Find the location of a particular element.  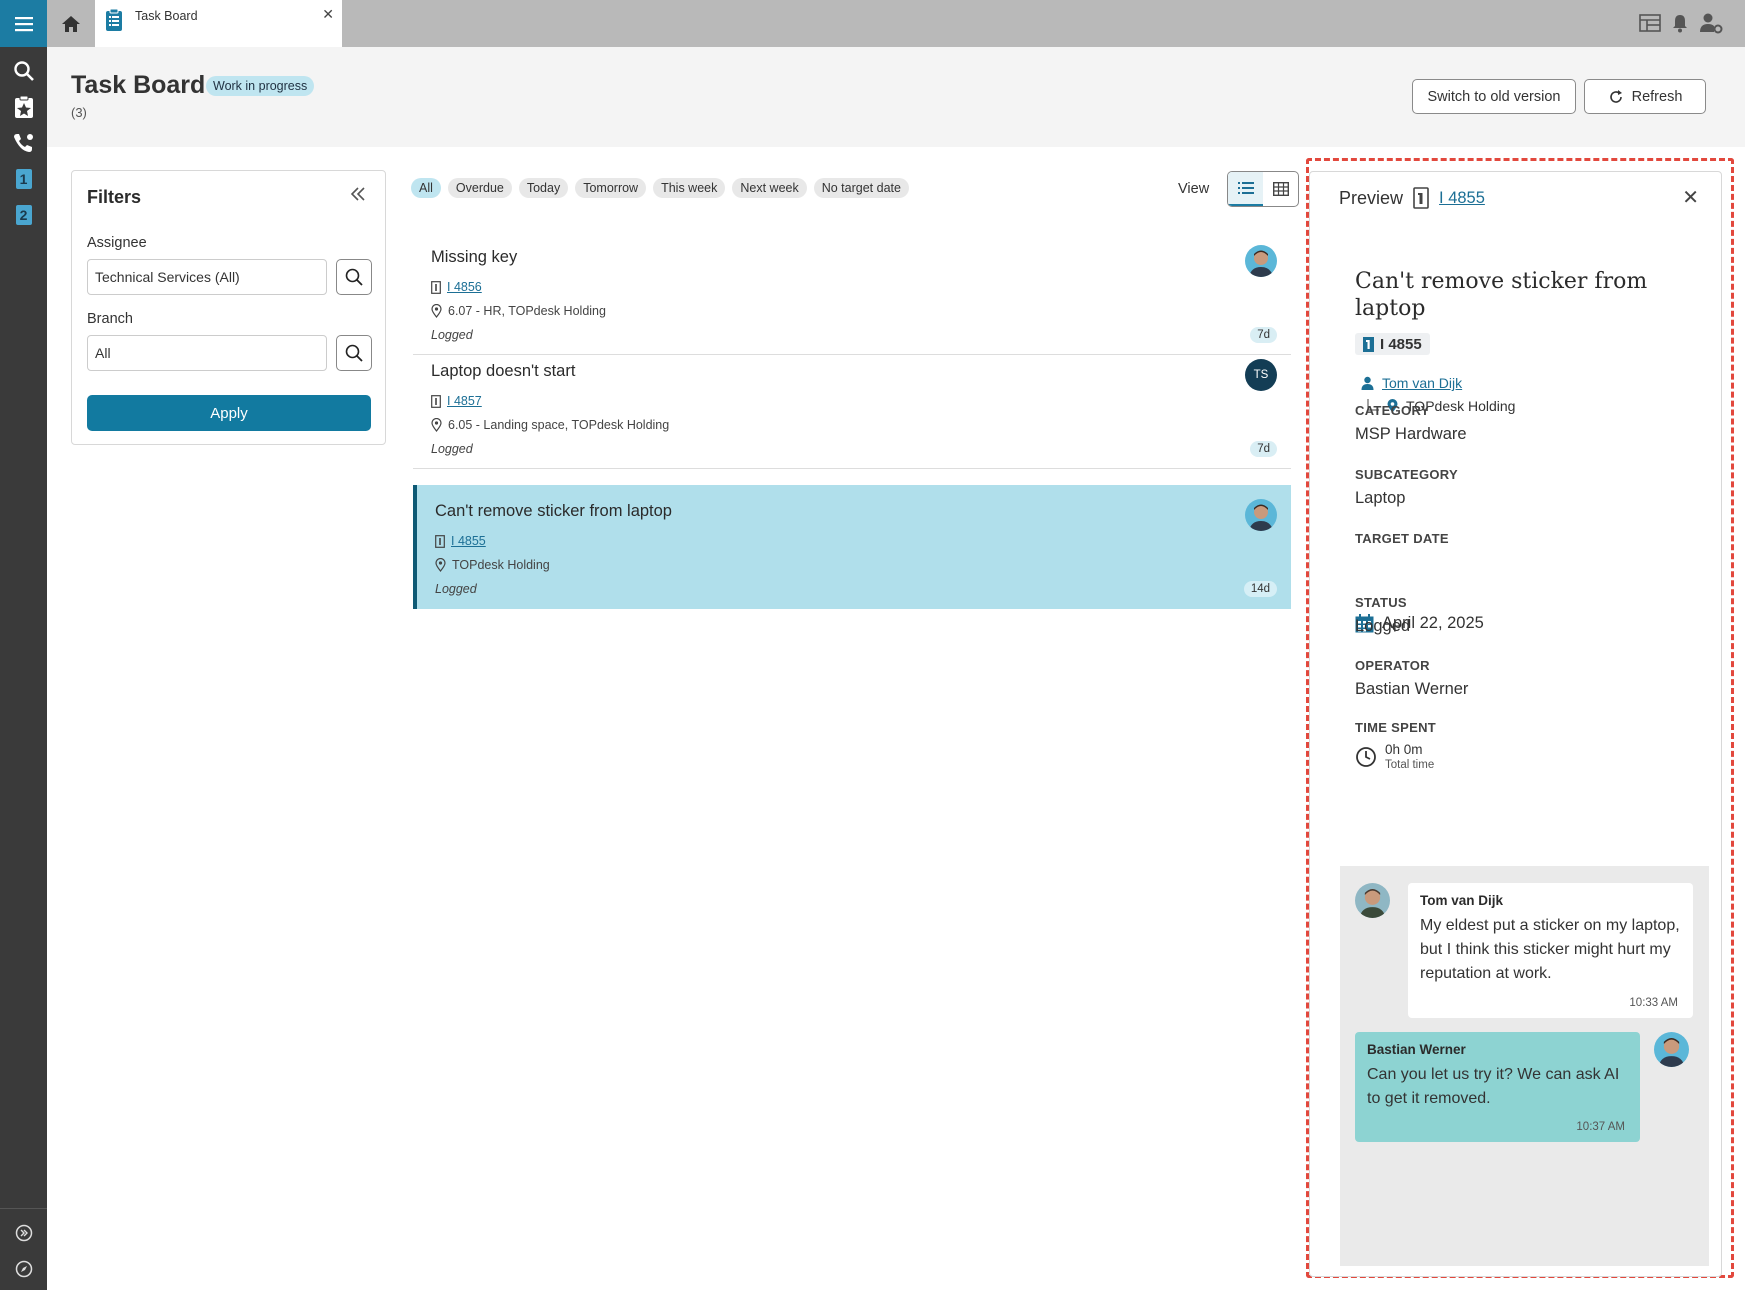

view-label: View is located at coordinates (1194, 189).